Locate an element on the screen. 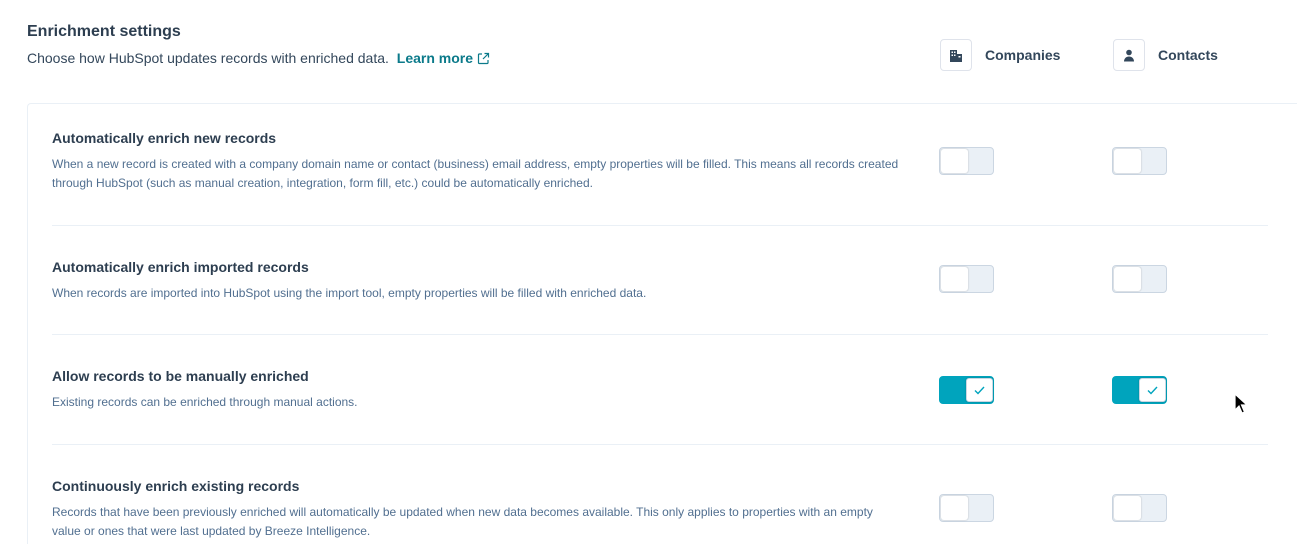 Image resolution: width=1297 pixels, height=544 pixels. enrich-imported-companies-toggle is located at coordinates (966, 279).